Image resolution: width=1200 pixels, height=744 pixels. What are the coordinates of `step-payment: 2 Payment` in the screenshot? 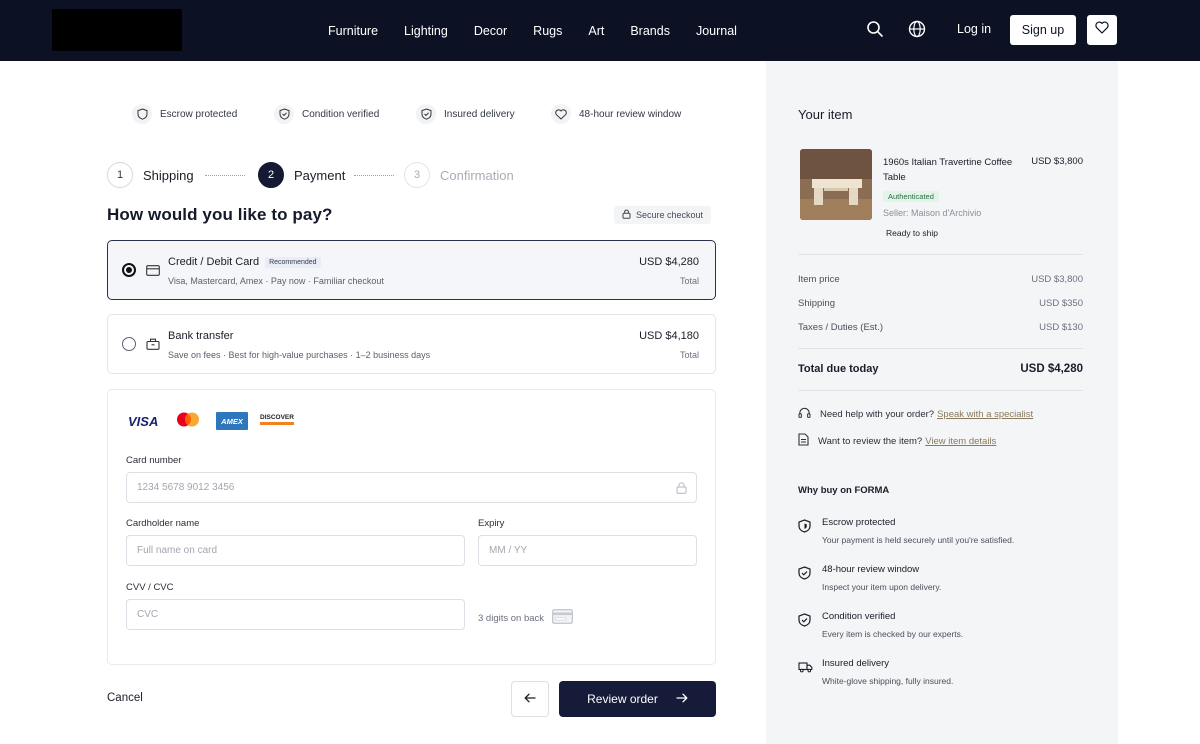 It's located at (301, 175).